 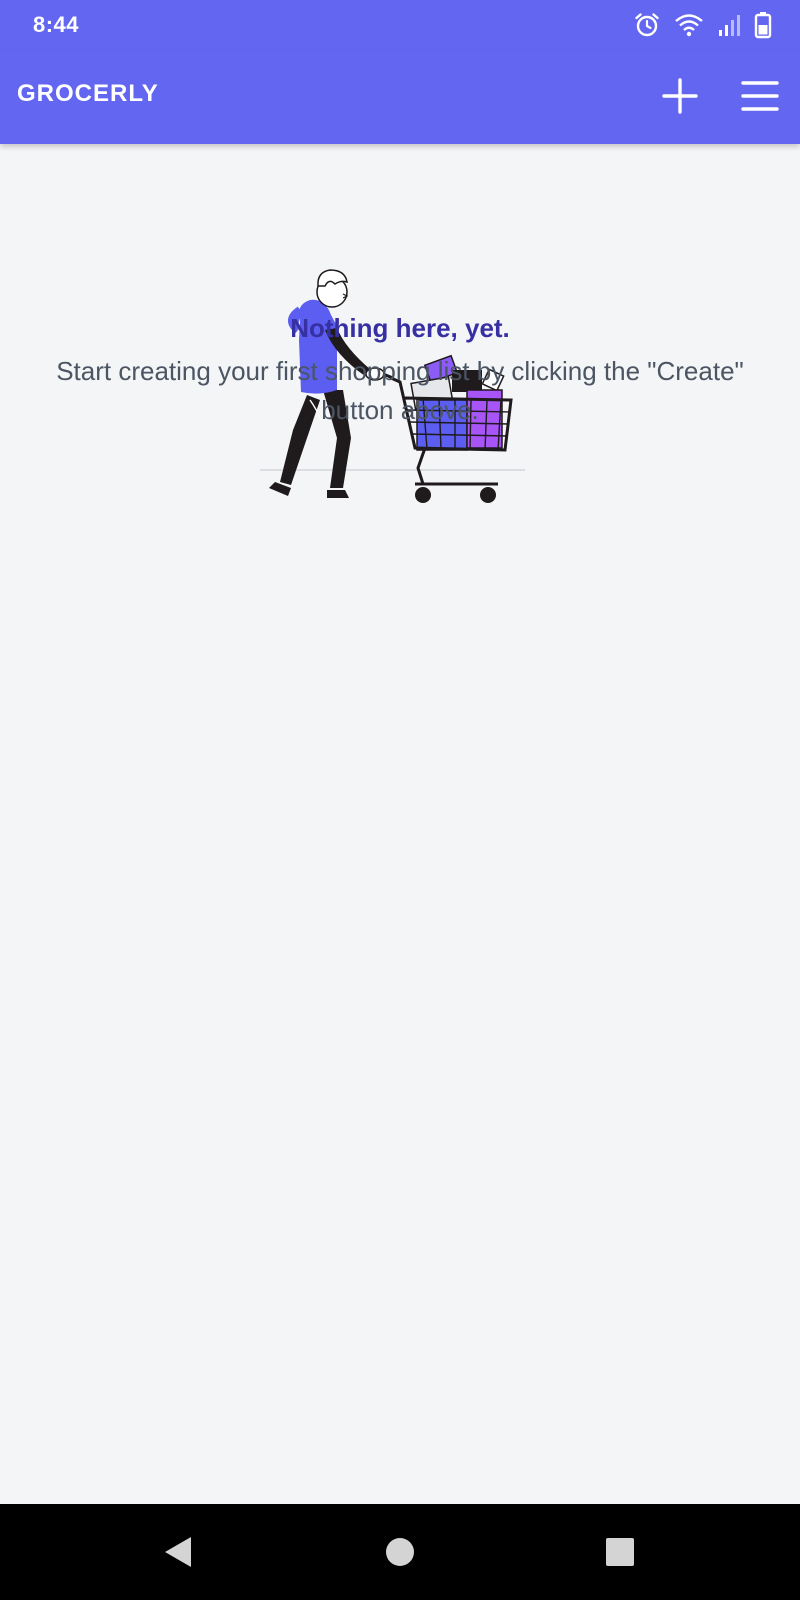 What do you see at coordinates (400, 97) in the screenshot?
I see `app-bar: GROCERLY` at bounding box center [400, 97].